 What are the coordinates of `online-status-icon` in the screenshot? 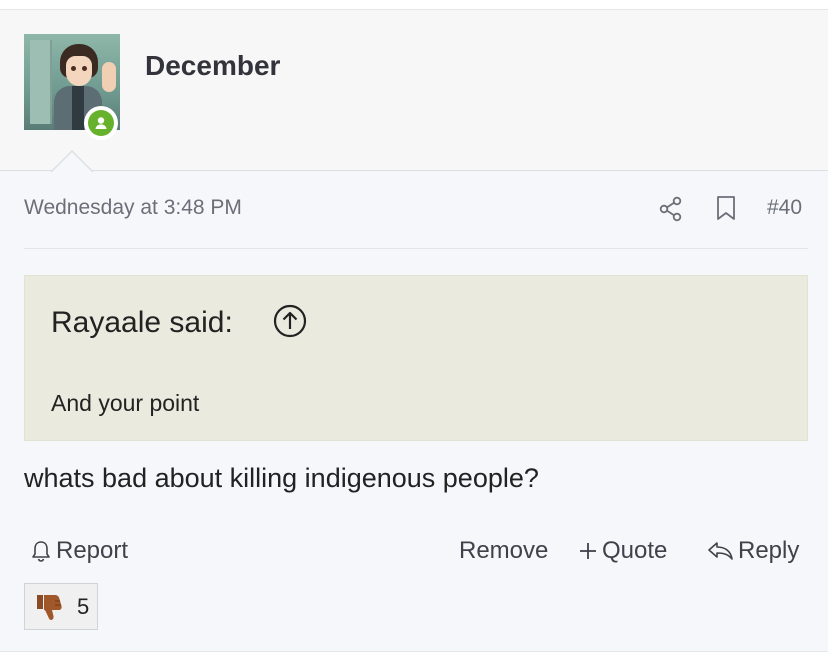 It's located at (101, 123).